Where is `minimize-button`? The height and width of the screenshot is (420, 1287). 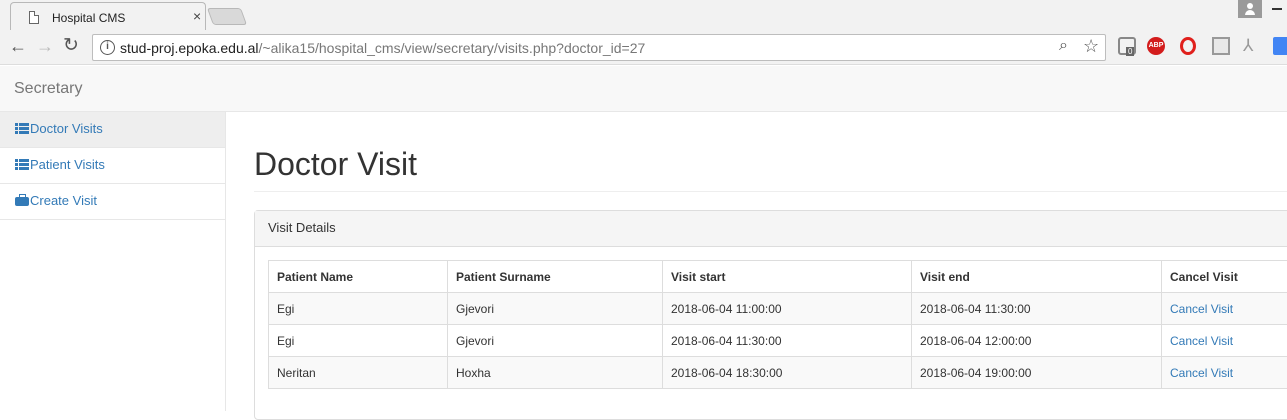 minimize-button is located at coordinates (1277, 9).